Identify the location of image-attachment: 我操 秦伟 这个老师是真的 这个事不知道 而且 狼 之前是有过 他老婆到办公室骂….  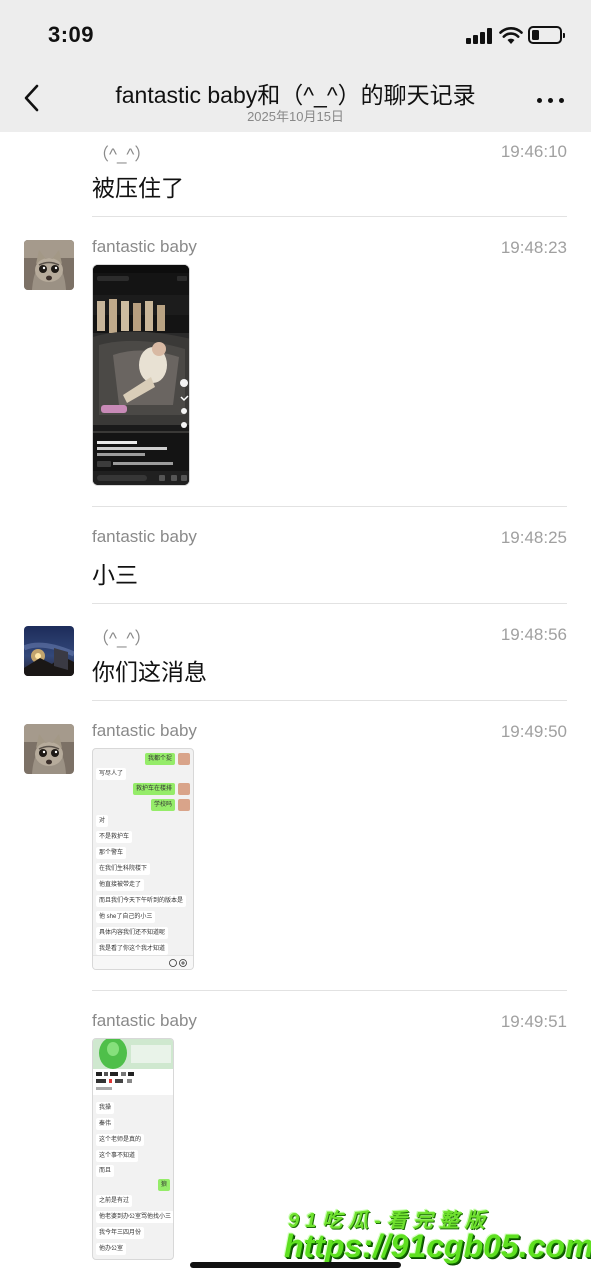
(133, 1149).